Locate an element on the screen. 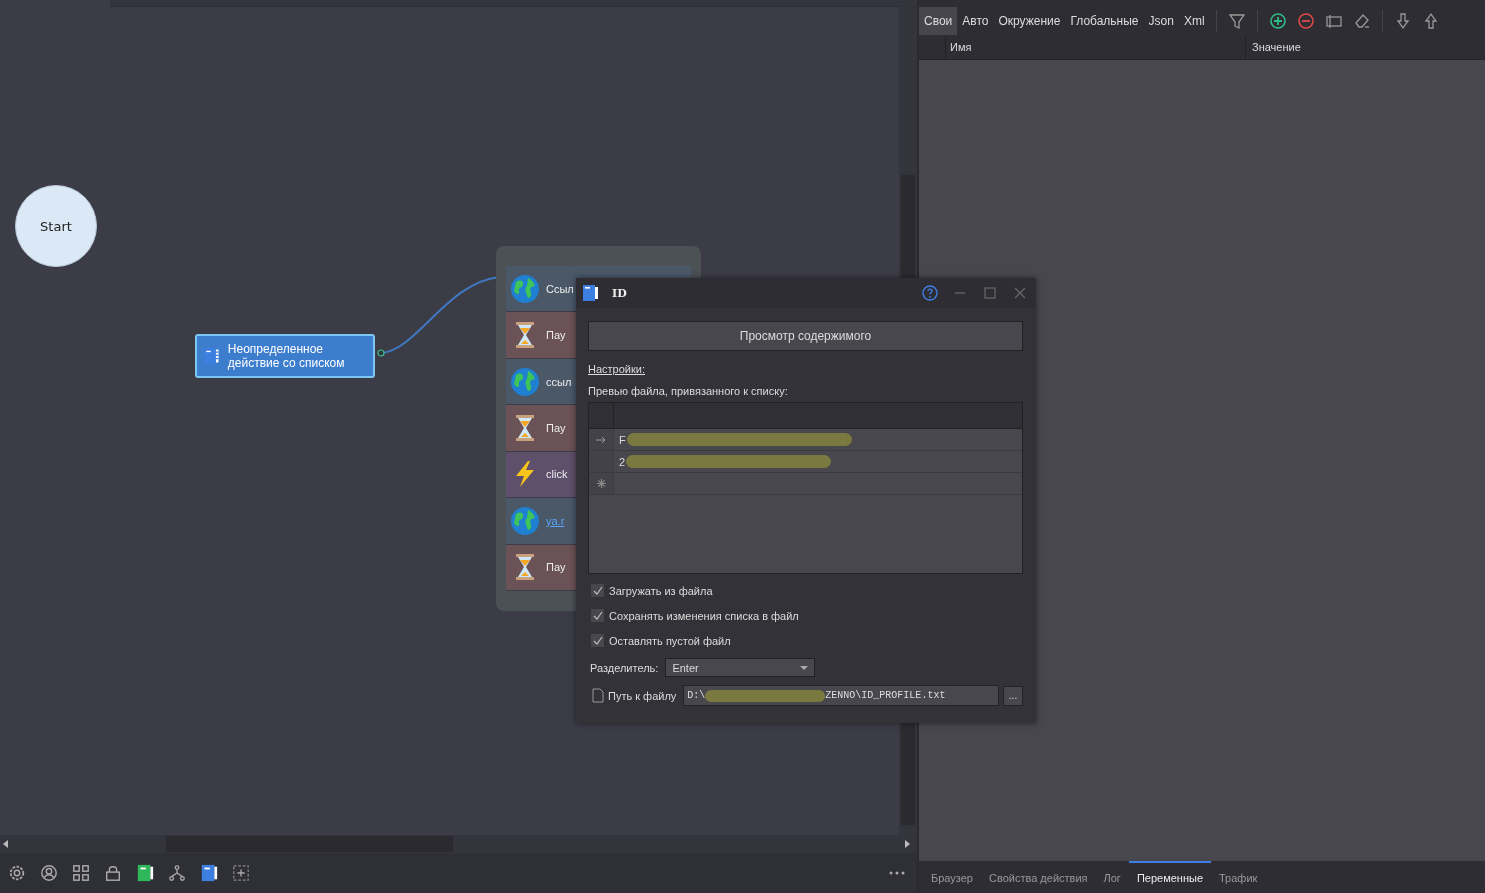 Image resolution: width=1485 pixels, height=893 pixels. table-cell: F is located at coordinates (622, 439).